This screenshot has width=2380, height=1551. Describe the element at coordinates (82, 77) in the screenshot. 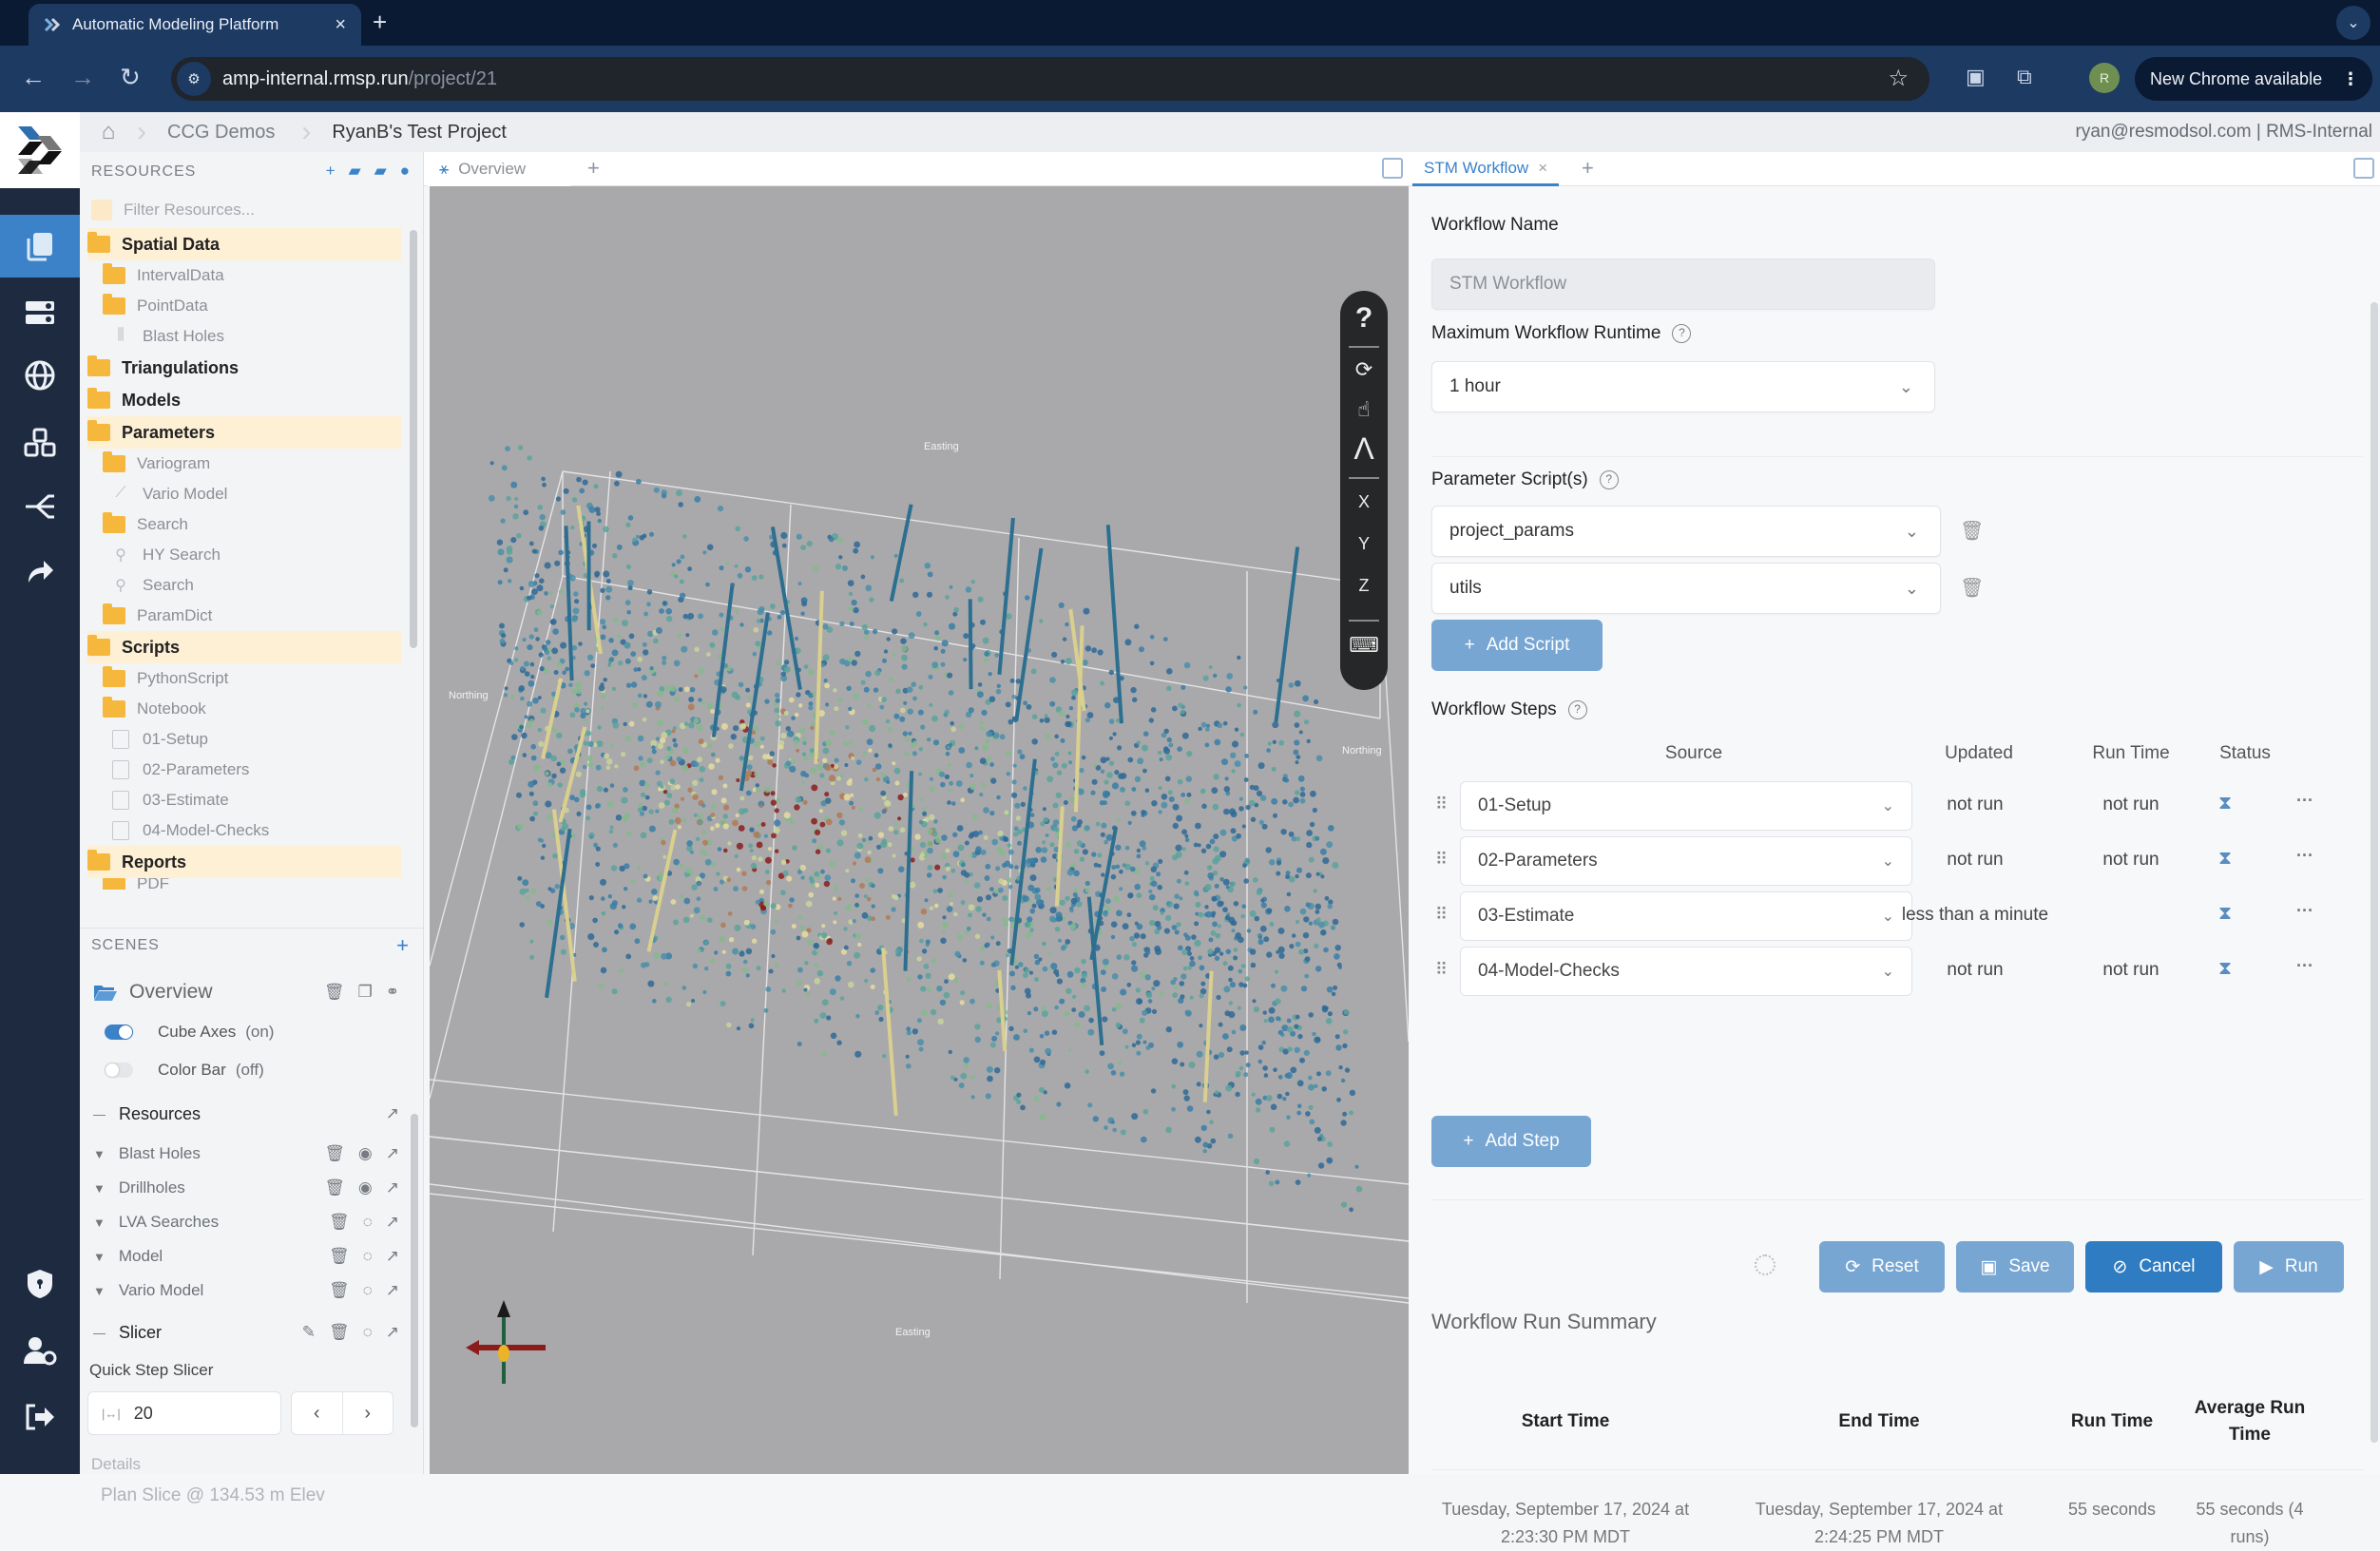

I see `forward-icon: →` at that location.